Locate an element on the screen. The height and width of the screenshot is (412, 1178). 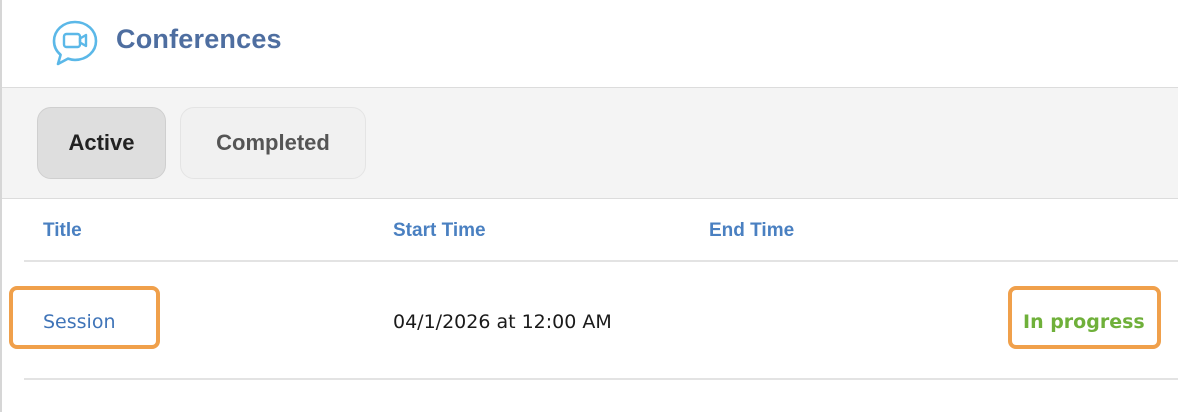
status-highlight-box is located at coordinates (1084, 317).